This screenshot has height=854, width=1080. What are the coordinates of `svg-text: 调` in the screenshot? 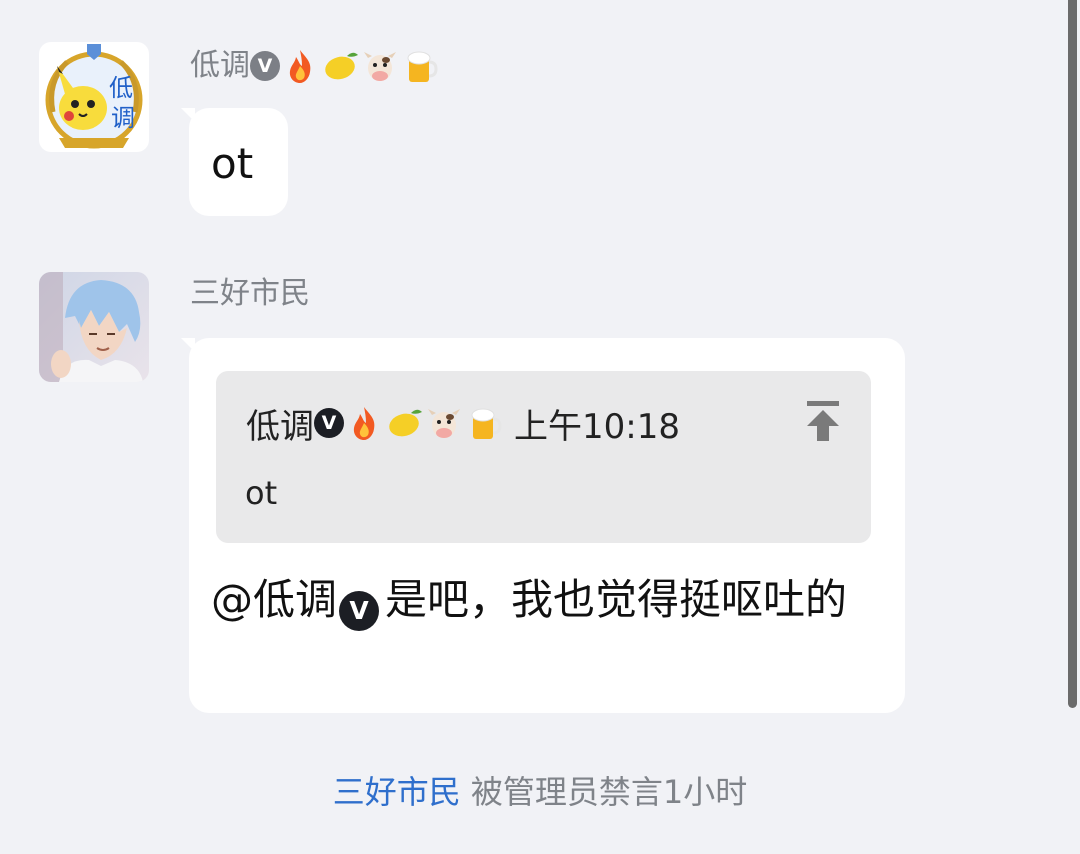 It's located at (123, 118).